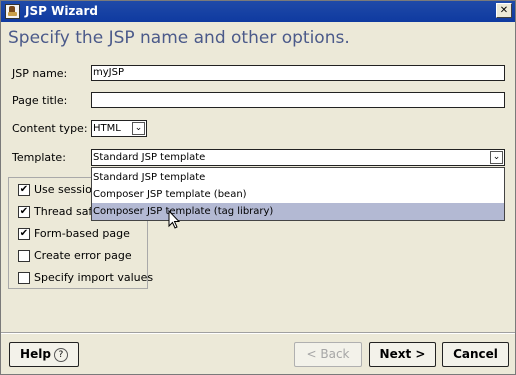 The width and height of the screenshot is (516, 375). Describe the element at coordinates (40, 100) in the screenshot. I see `page-title-label: Page title:` at that location.